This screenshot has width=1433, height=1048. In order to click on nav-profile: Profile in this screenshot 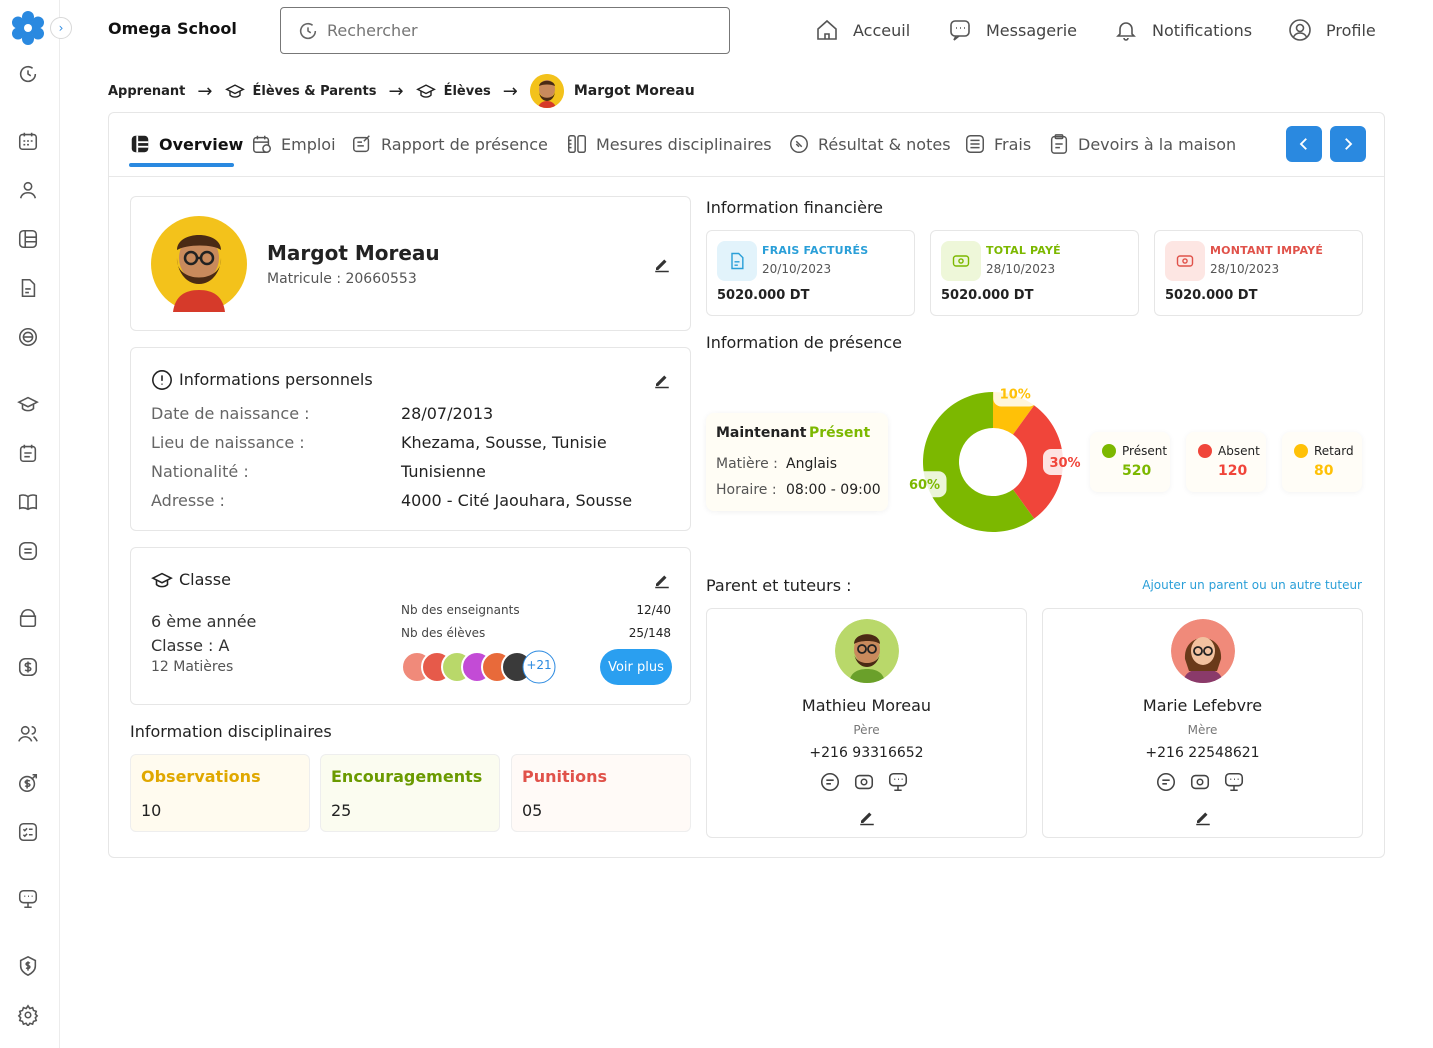, I will do `click(1332, 30)`.